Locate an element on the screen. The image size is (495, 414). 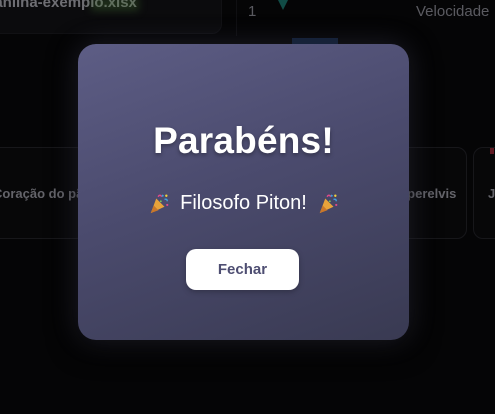
modal-title: Parabéns! is located at coordinates (243, 140).